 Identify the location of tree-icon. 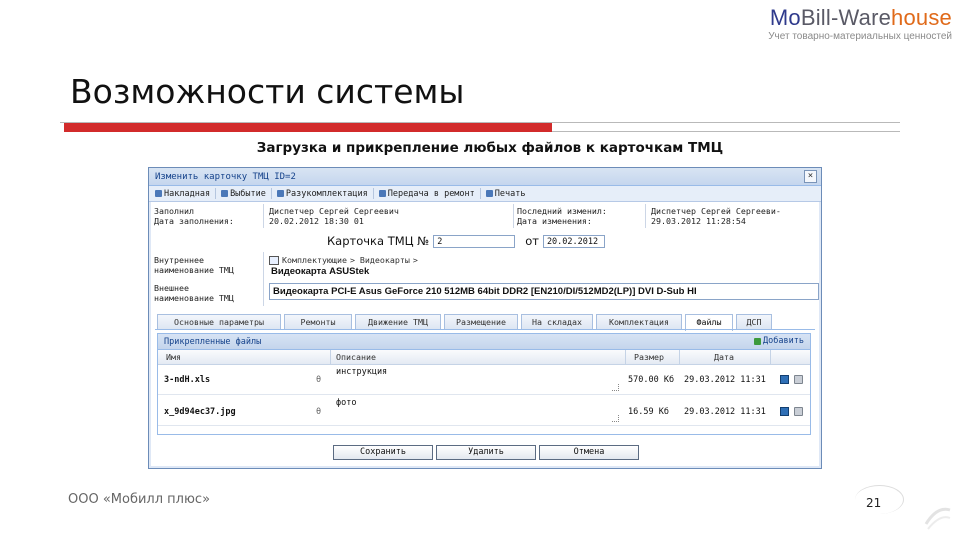
(274, 260).